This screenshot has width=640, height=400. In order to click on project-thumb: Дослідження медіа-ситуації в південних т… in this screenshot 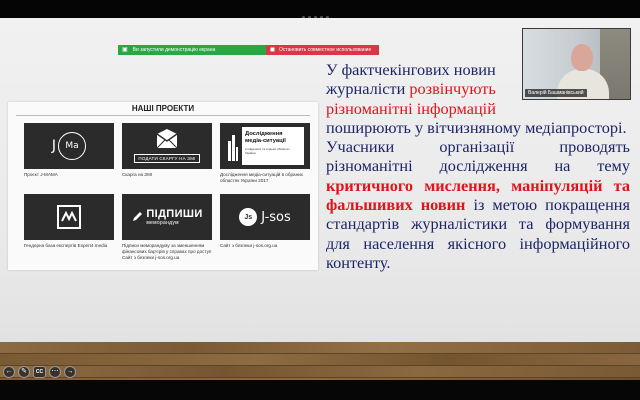, I will do `click(265, 146)`.